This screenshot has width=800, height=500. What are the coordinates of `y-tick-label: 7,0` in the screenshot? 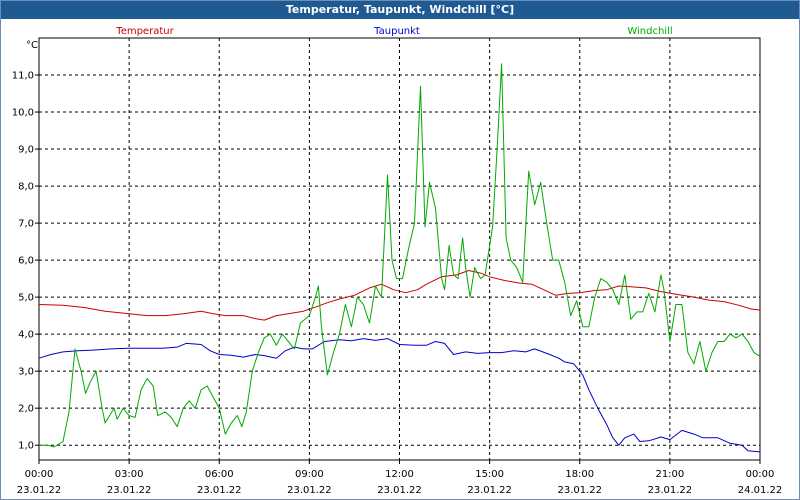 It's located at (26, 224).